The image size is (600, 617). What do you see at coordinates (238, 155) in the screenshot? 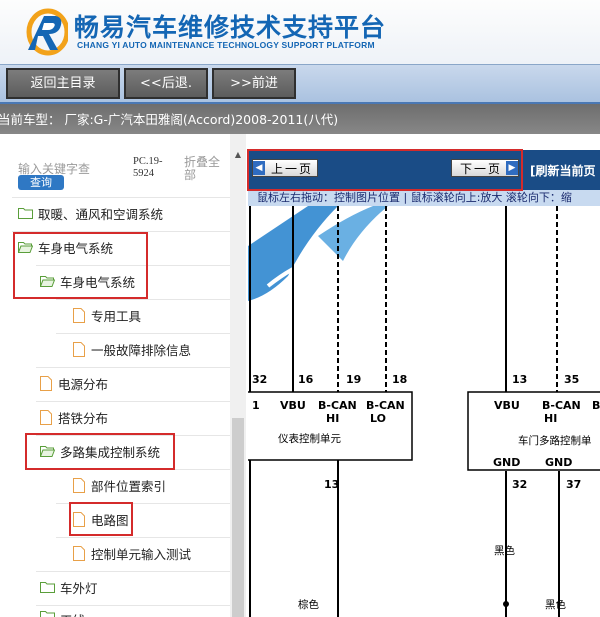
I see `scroll-up-arrow-icon: ▲` at bounding box center [238, 155].